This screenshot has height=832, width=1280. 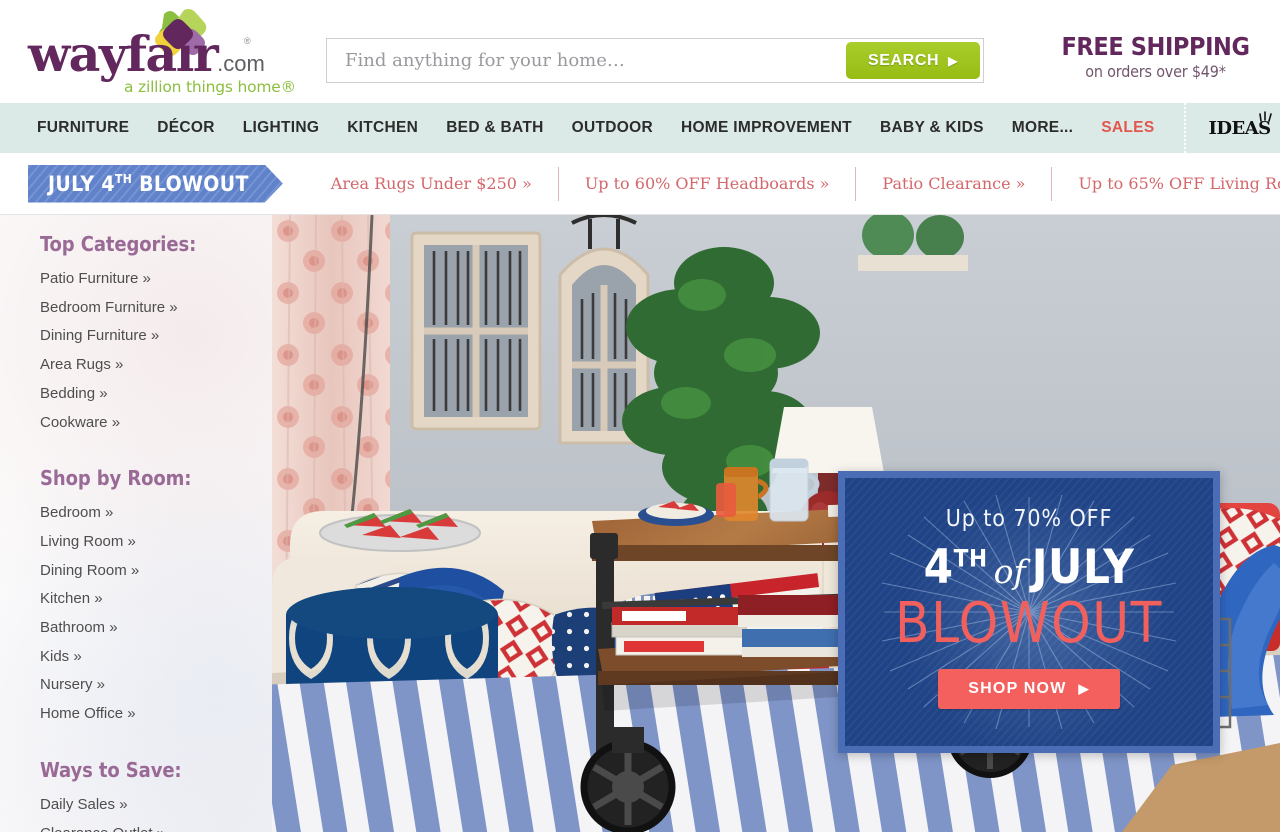 I want to click on shop-now-button: SHOP NOW ▶, so click(x=1029, y=688).